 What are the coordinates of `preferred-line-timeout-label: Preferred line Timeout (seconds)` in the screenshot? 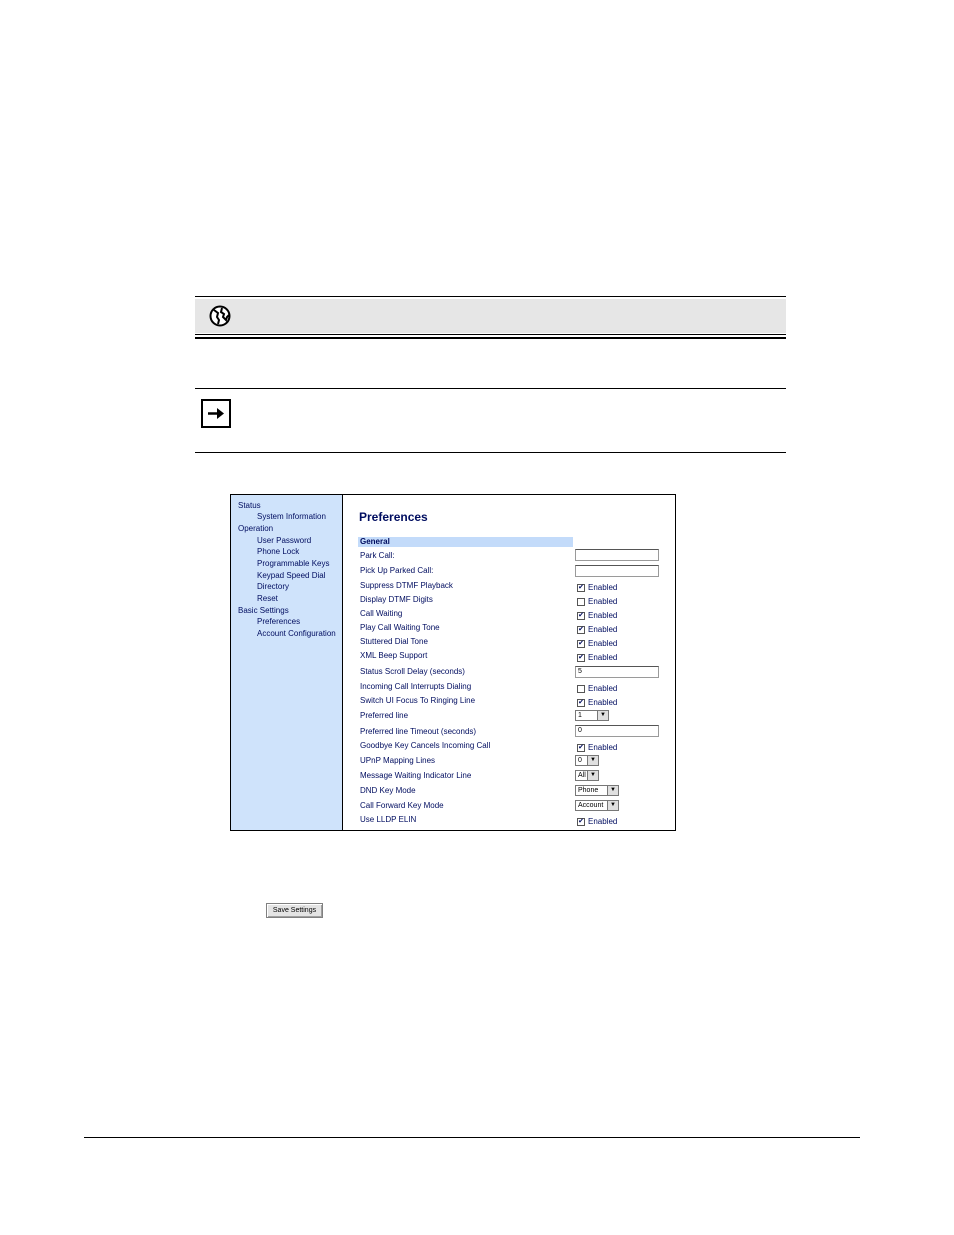 It's located at (418, 731).